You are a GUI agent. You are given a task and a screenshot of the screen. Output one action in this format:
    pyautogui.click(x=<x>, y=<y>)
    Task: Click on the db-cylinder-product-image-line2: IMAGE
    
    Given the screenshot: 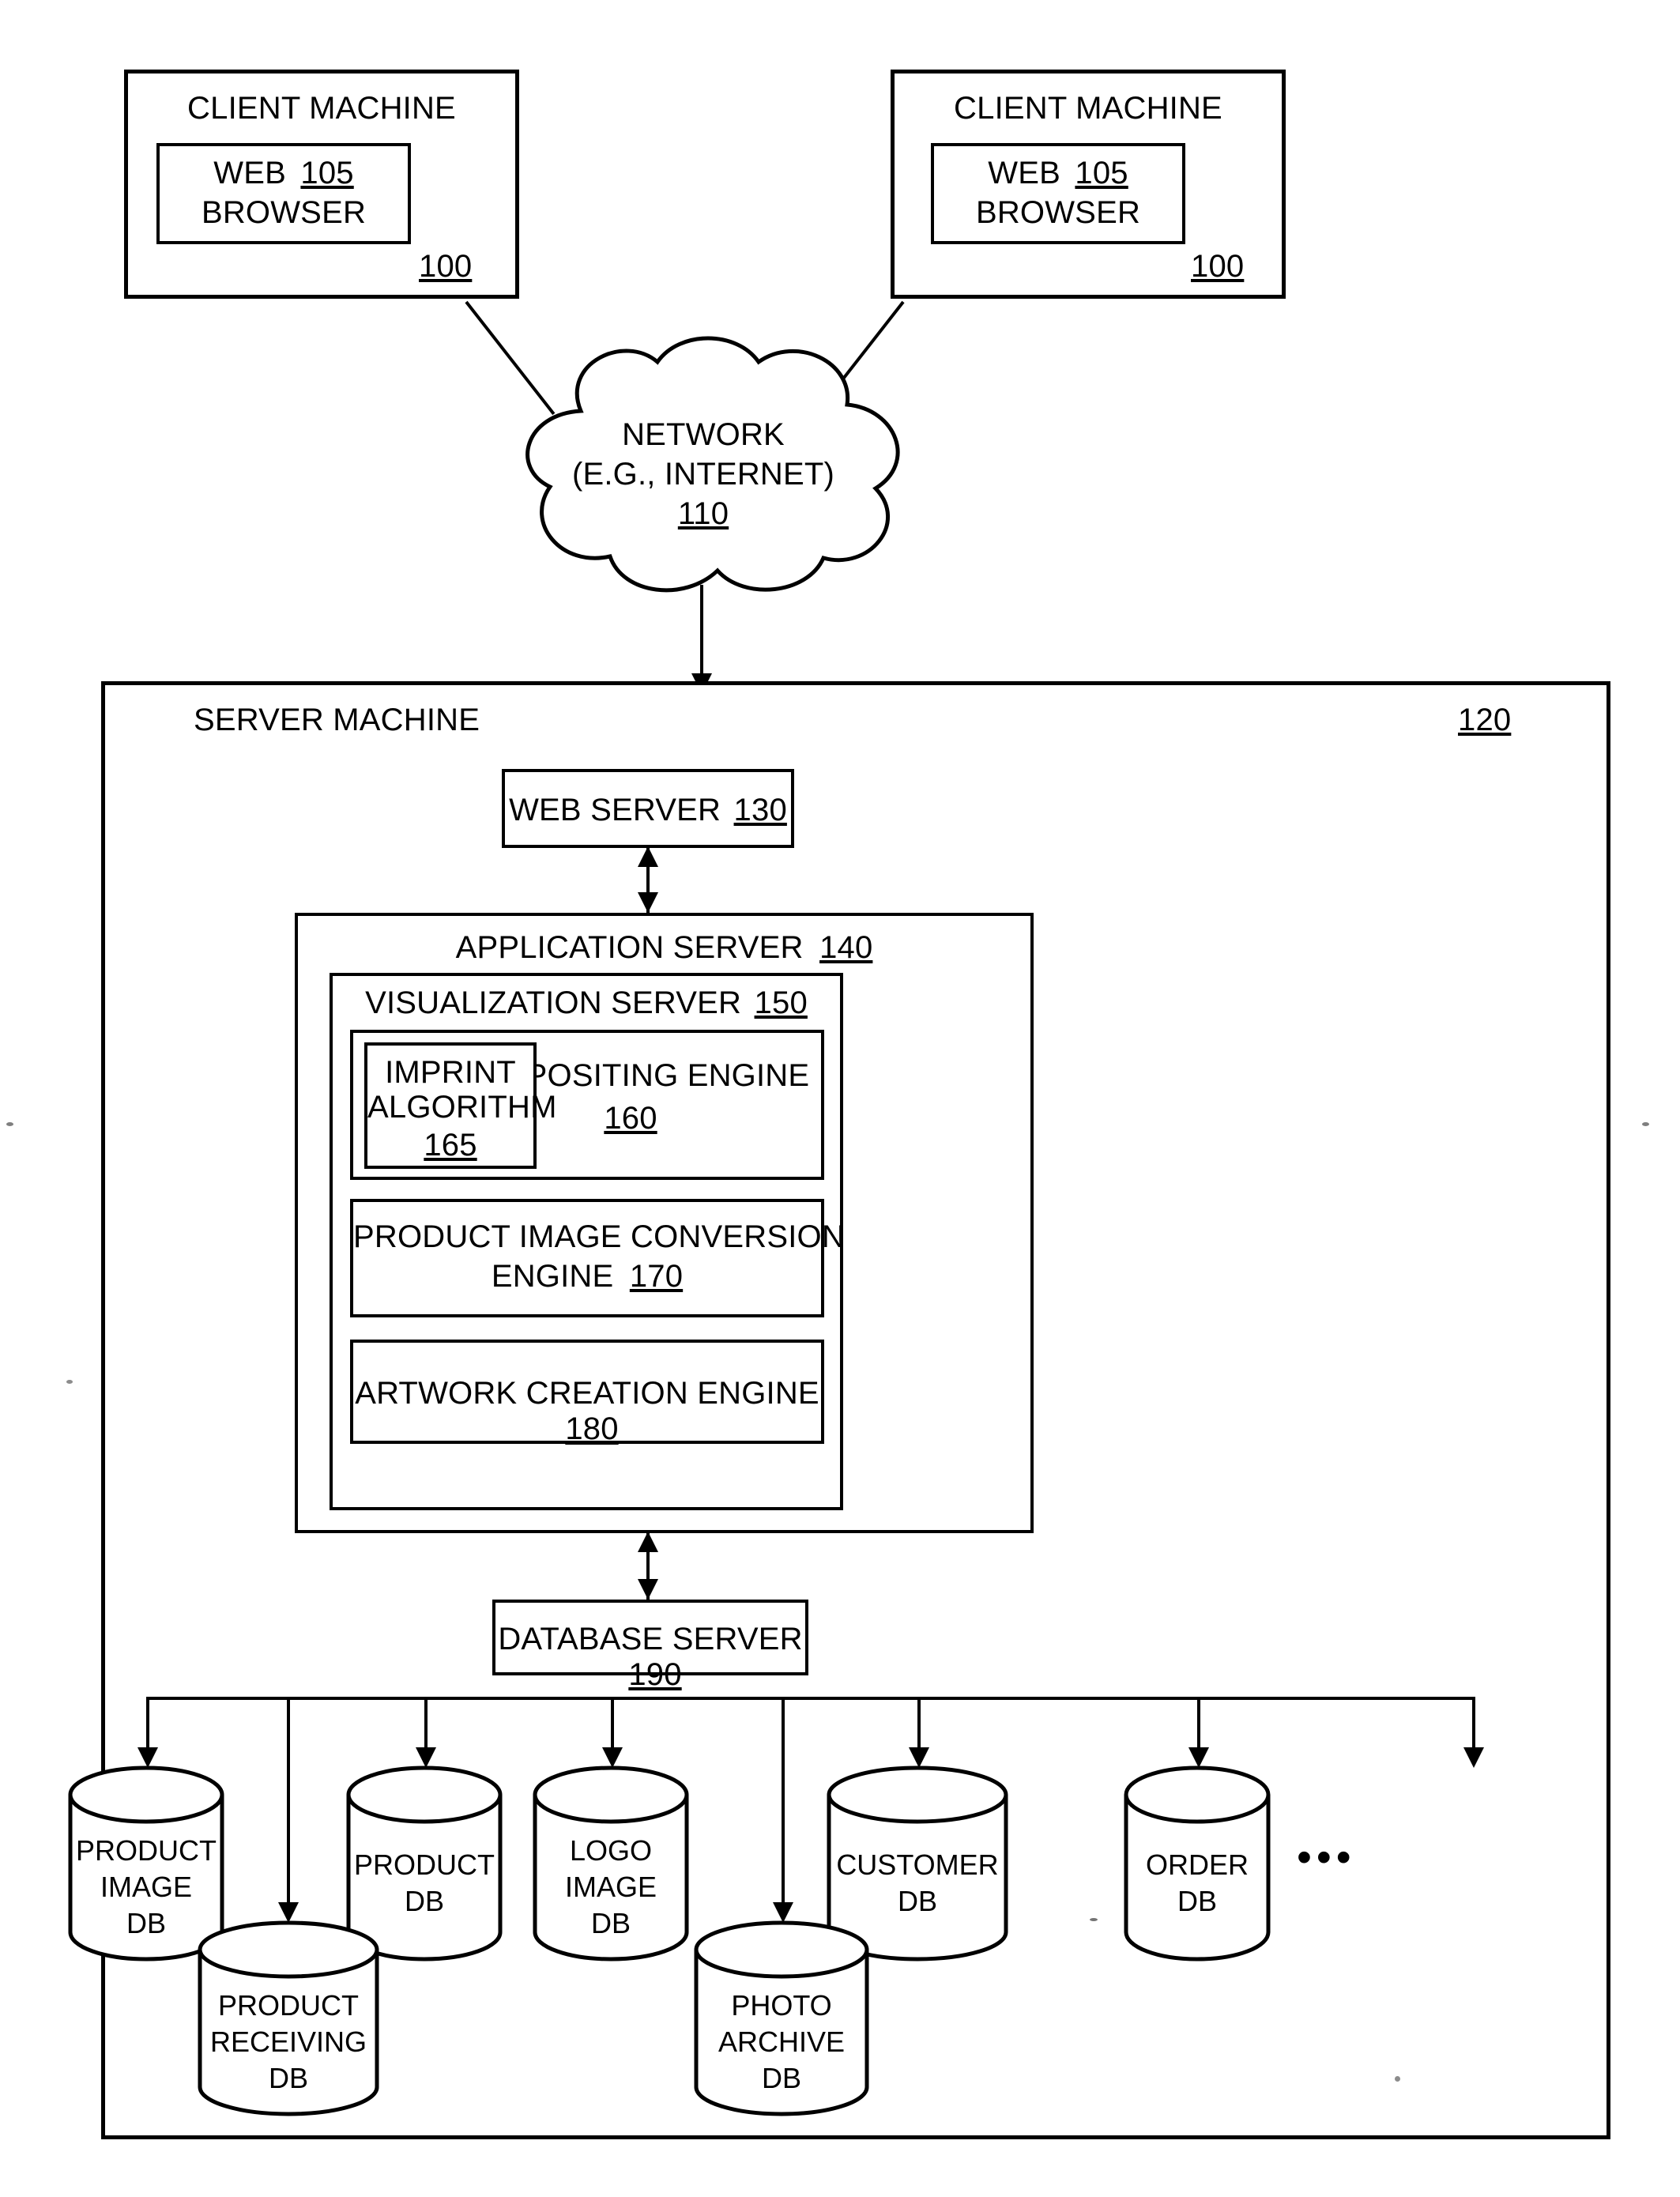 What is the action you would take?
    pyautogui.click(x=146, y=1887)
    